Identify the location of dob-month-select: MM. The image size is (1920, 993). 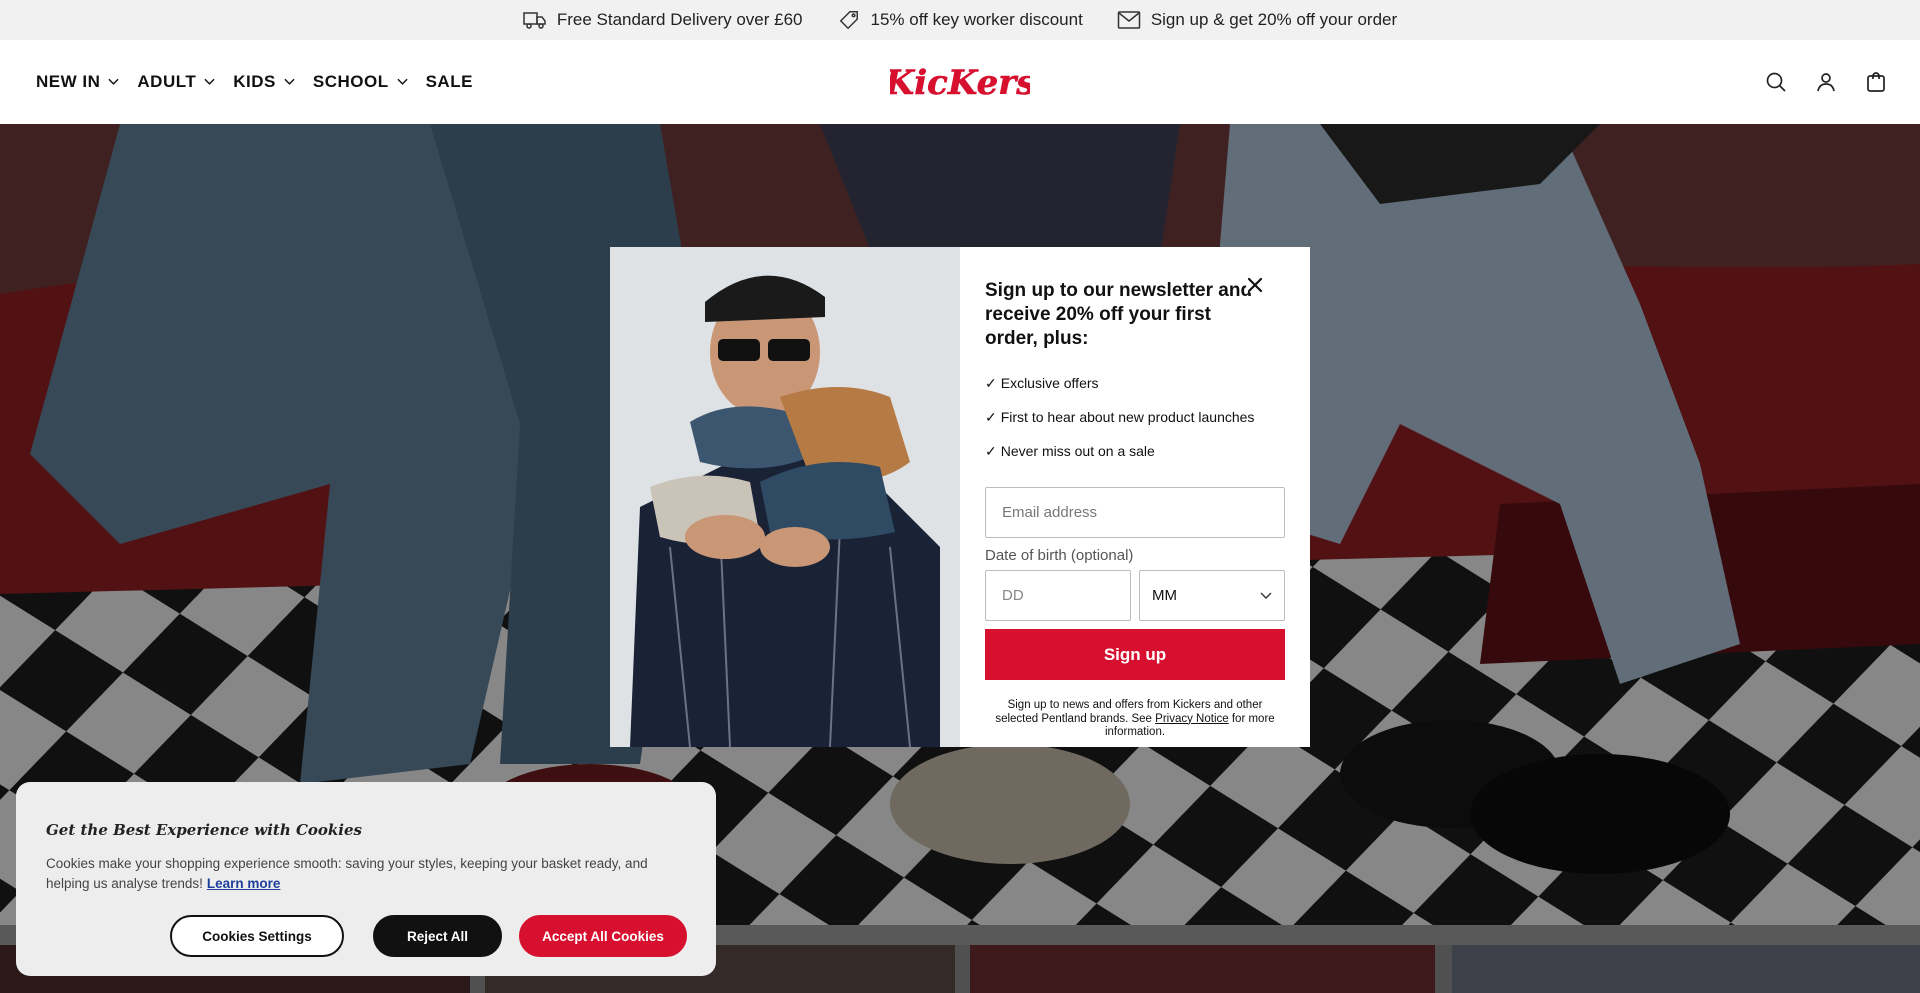
(1212, 595).